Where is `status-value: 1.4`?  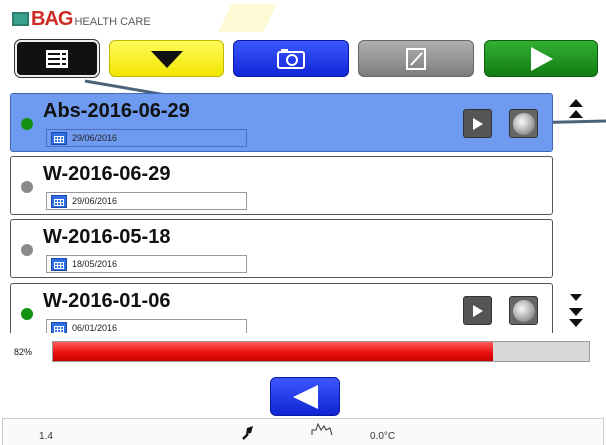
status-value: 1.4 is located at coordinates (46, 436).